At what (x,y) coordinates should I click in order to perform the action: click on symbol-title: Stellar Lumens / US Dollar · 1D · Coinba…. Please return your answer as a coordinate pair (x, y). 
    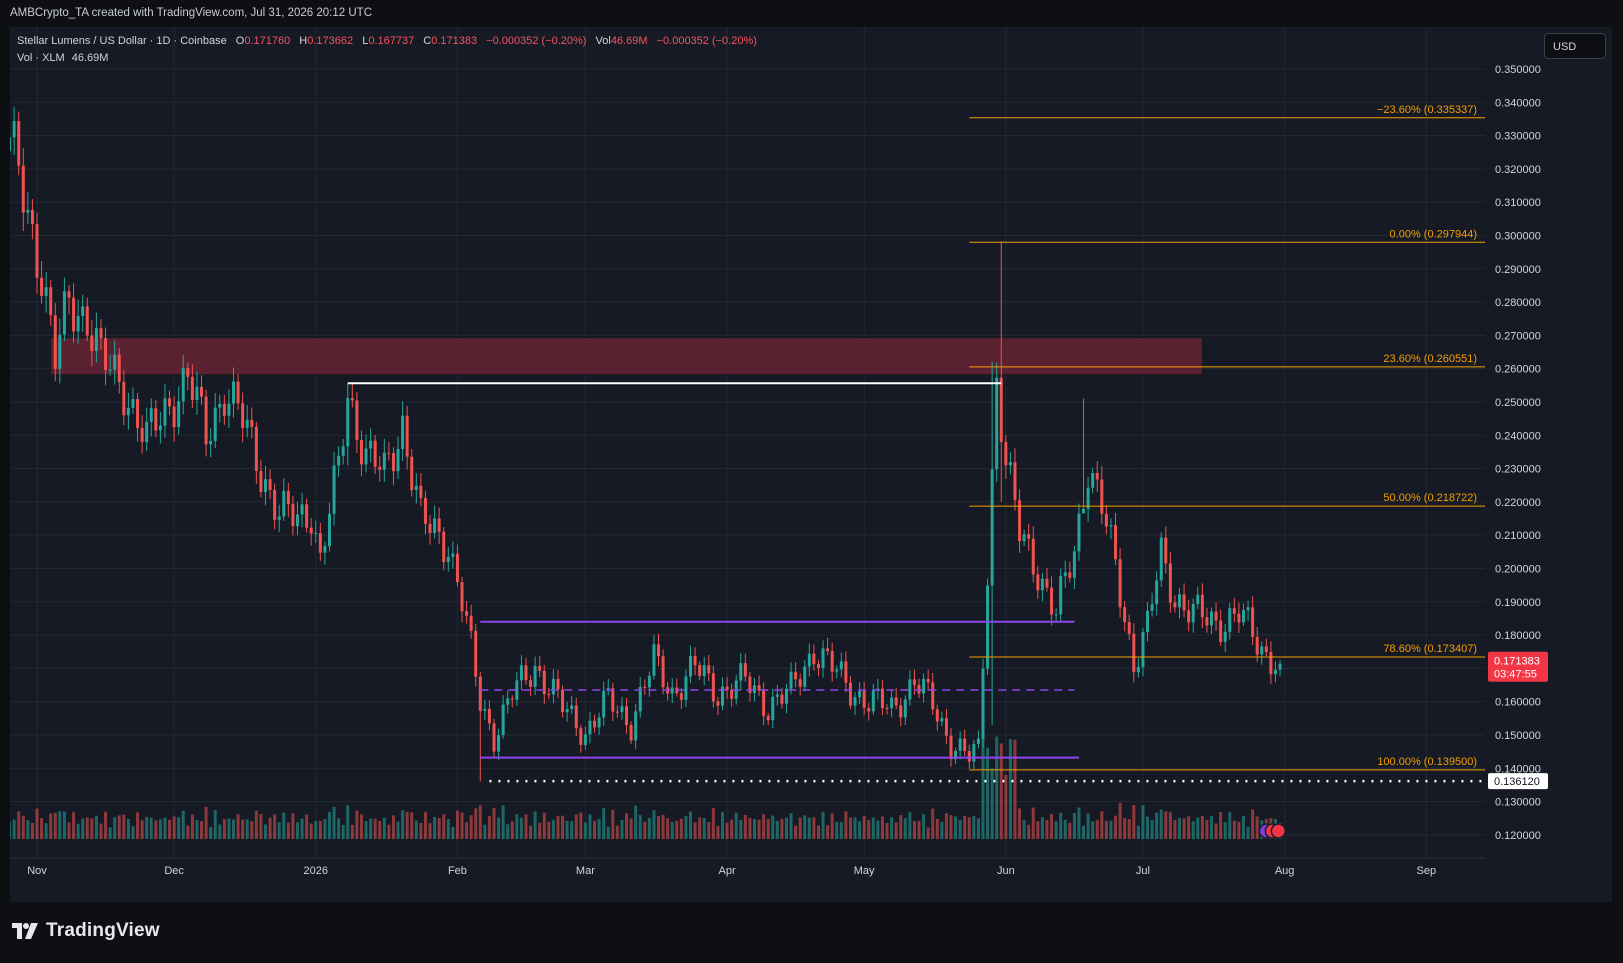
    Looking at the image, I should click on (122, 41).